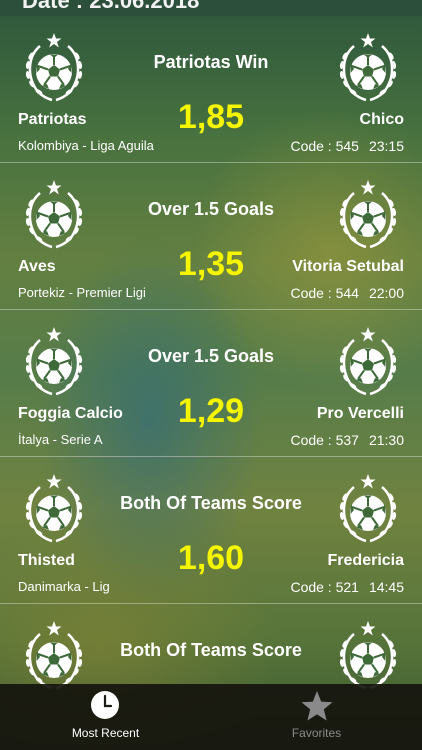 This screenshot has height=750, width=422. What do you see at coordinates (386, 293) in the screenshot?
I see `match-time: 22:00` at bounding box center [386, 293].